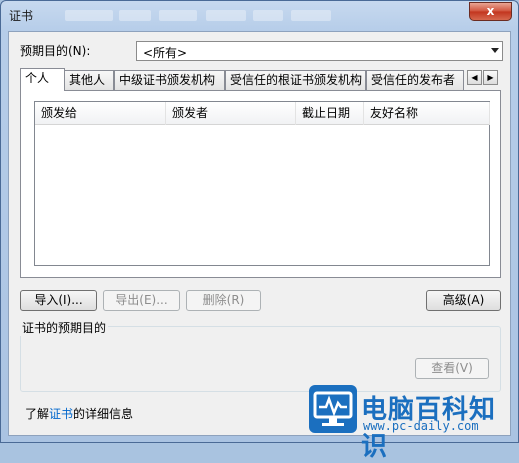 The height and width of the screenshot is (463, 519). I want to click on tab-personal: 个人, so click(42, 79).